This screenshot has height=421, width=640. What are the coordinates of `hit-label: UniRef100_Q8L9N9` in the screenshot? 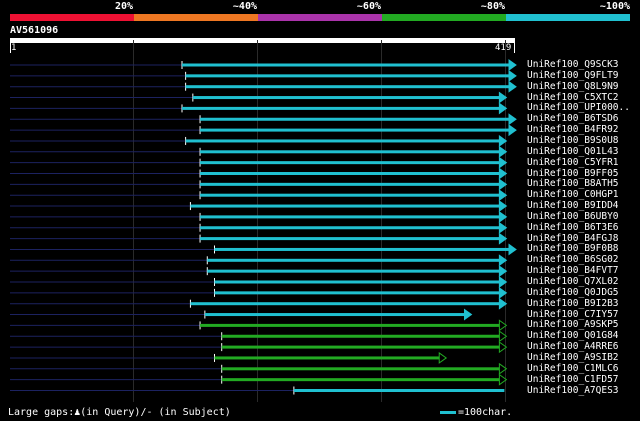 It's located at (573, 86).